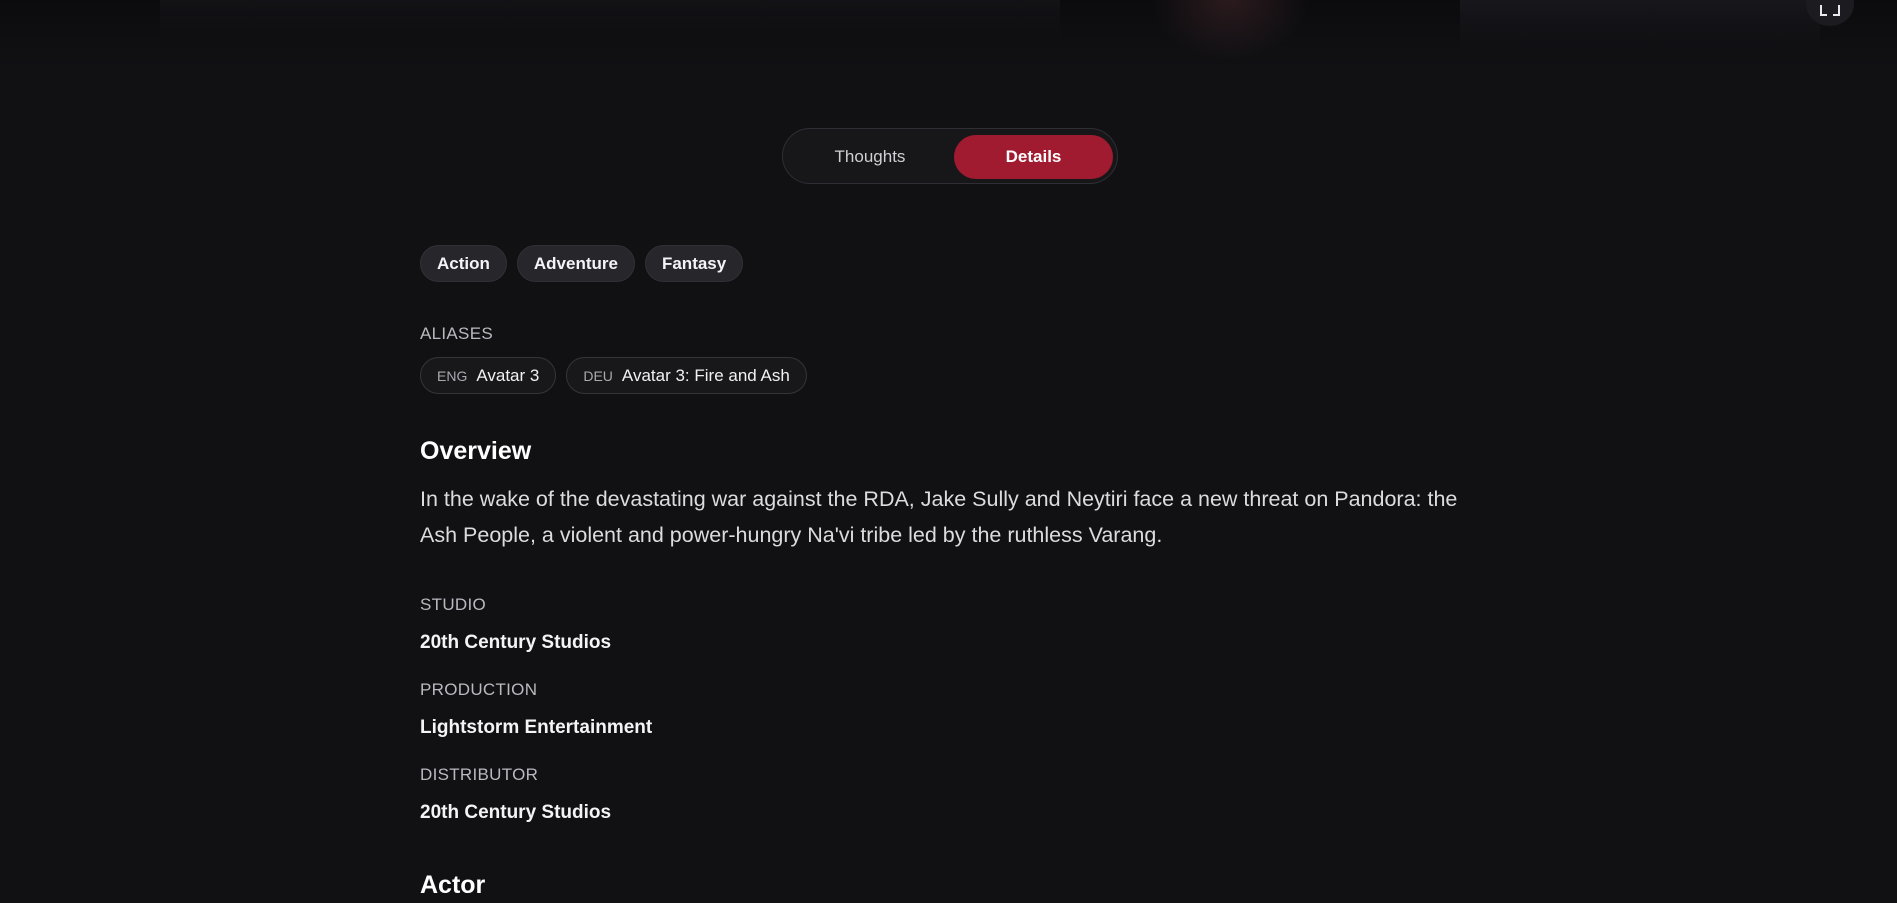 This screenshot has width=1897, height=903. What do you see at coordinates (456, 333) in the screenshot?
I see `aliases-label: ALIASES` at bounding box center [456, 333].